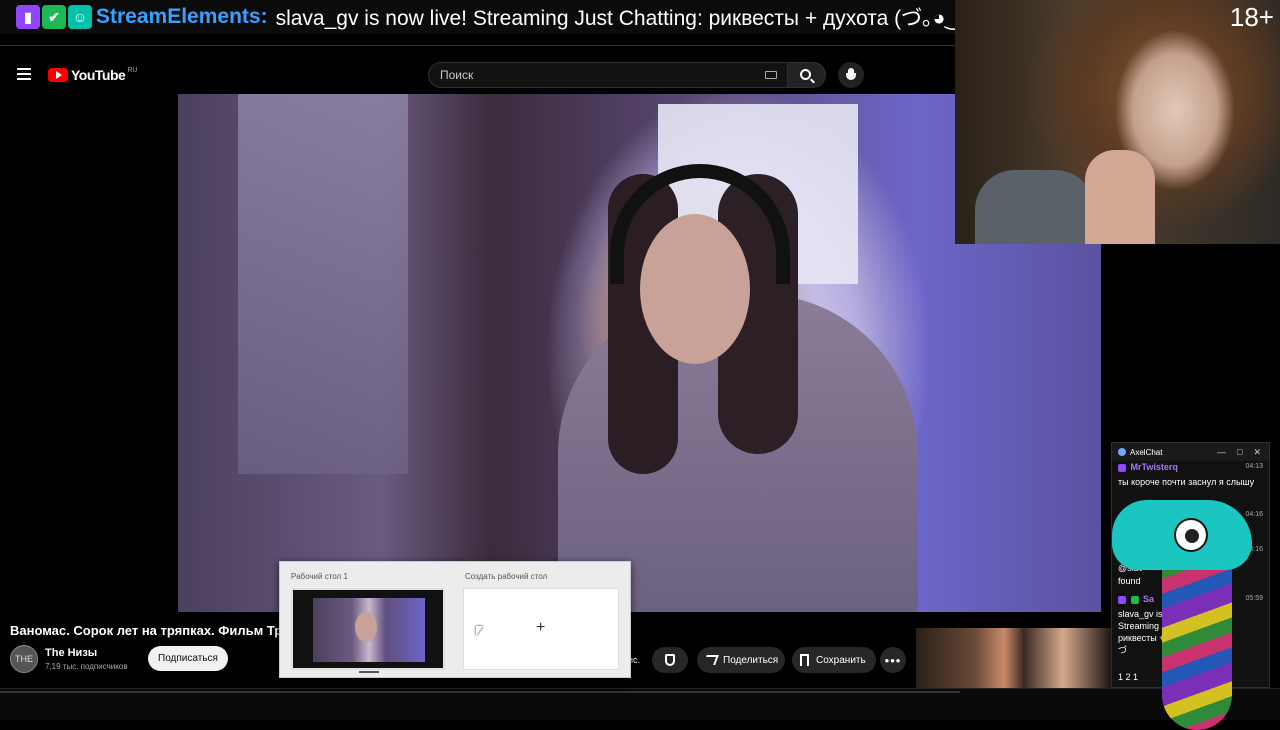 This screenshot has width=1280, height=730. Describe the element at coordinates (1254, 466) in the screenshot. I see `chat-time: 04:13` at that location.